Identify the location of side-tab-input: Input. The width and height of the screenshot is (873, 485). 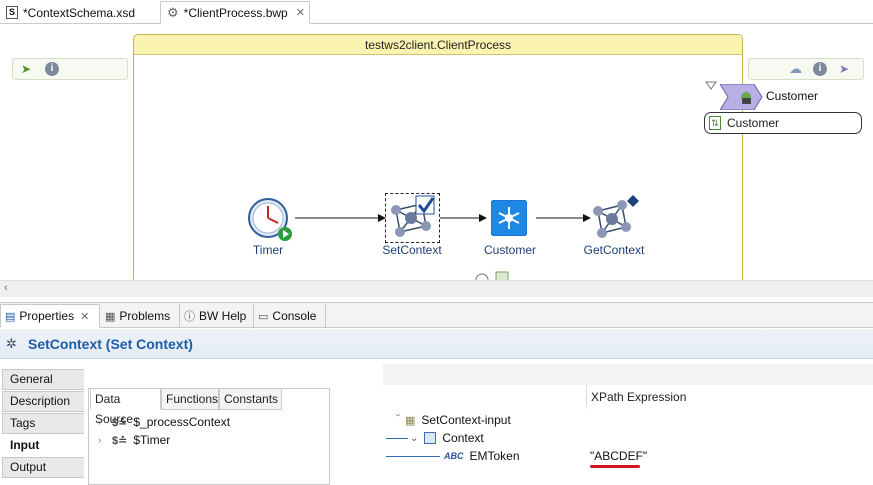
(43, 445).